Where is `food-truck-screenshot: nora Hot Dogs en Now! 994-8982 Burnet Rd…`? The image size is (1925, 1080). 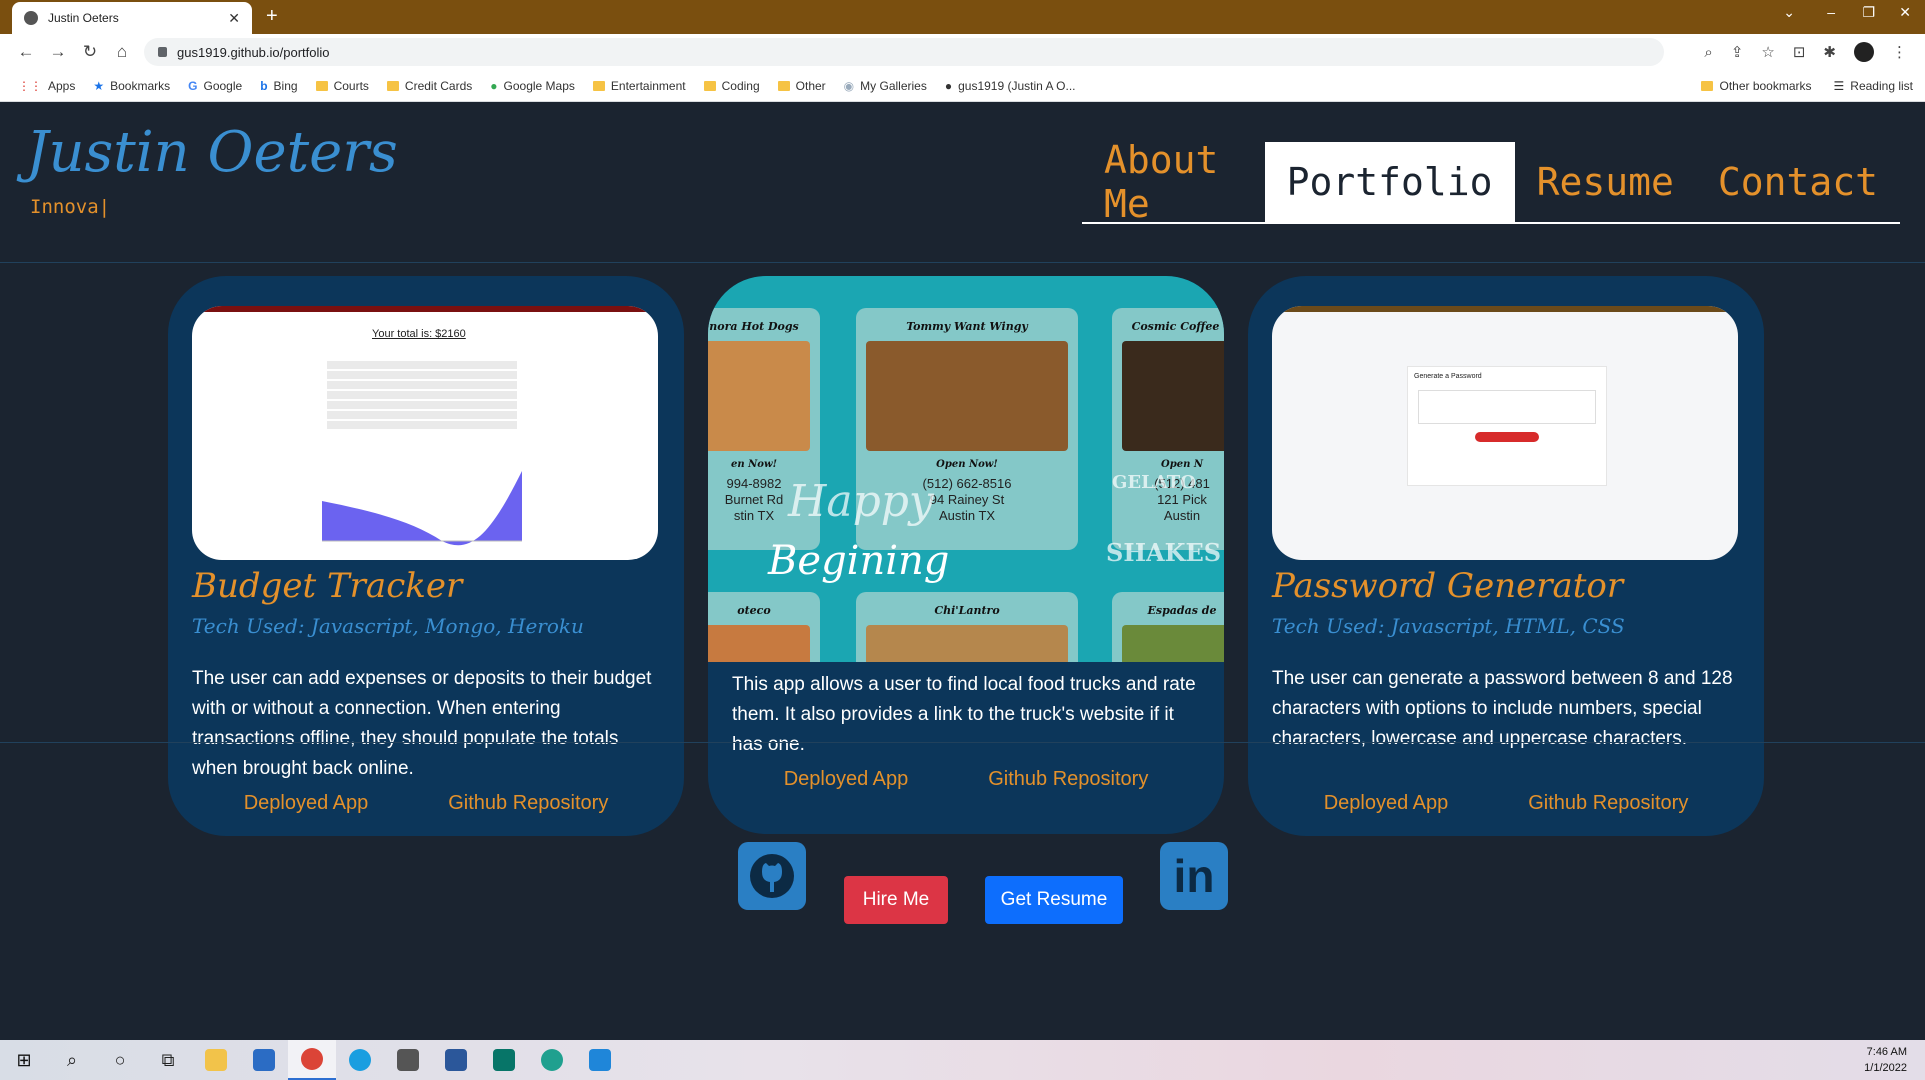 food-truck-screenshot: nora Hot Dogs en Now! 994-8982 Burnet Rd… is located at coordinates (966, 469).